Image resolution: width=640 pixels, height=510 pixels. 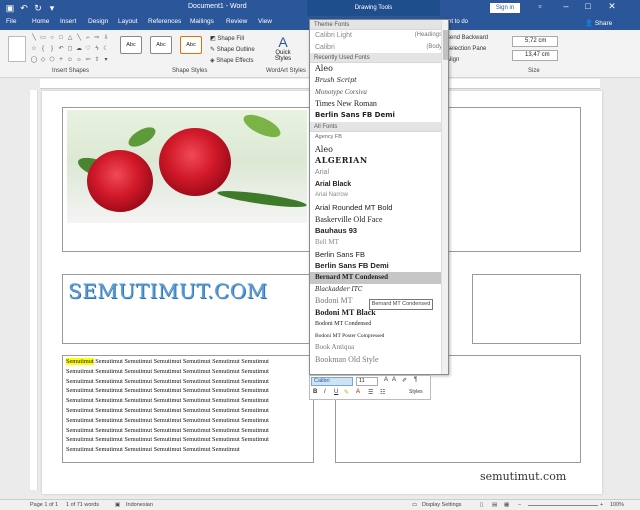 I want to click on font-option: Bauhaus 93, so click(x=379, y=231).